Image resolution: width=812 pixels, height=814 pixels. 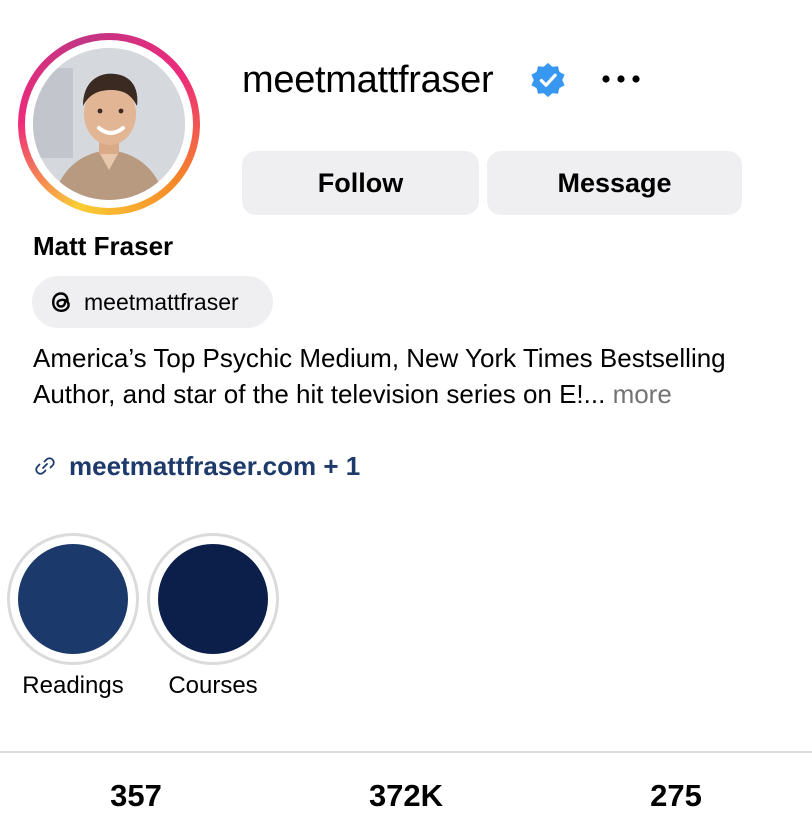 I want to click on avatar-portrait-illustration, so click(x=109, y=124).